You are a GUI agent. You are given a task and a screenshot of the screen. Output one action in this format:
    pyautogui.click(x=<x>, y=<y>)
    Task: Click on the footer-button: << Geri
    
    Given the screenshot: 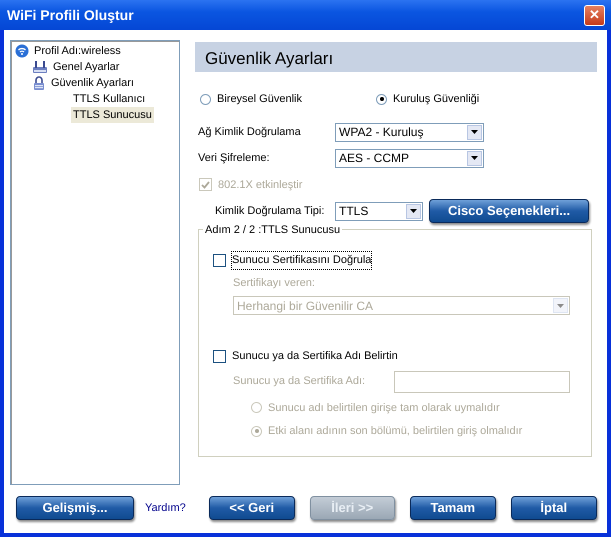 What is the action you would take?
    pyautogui.click(x=251, y=508)
    